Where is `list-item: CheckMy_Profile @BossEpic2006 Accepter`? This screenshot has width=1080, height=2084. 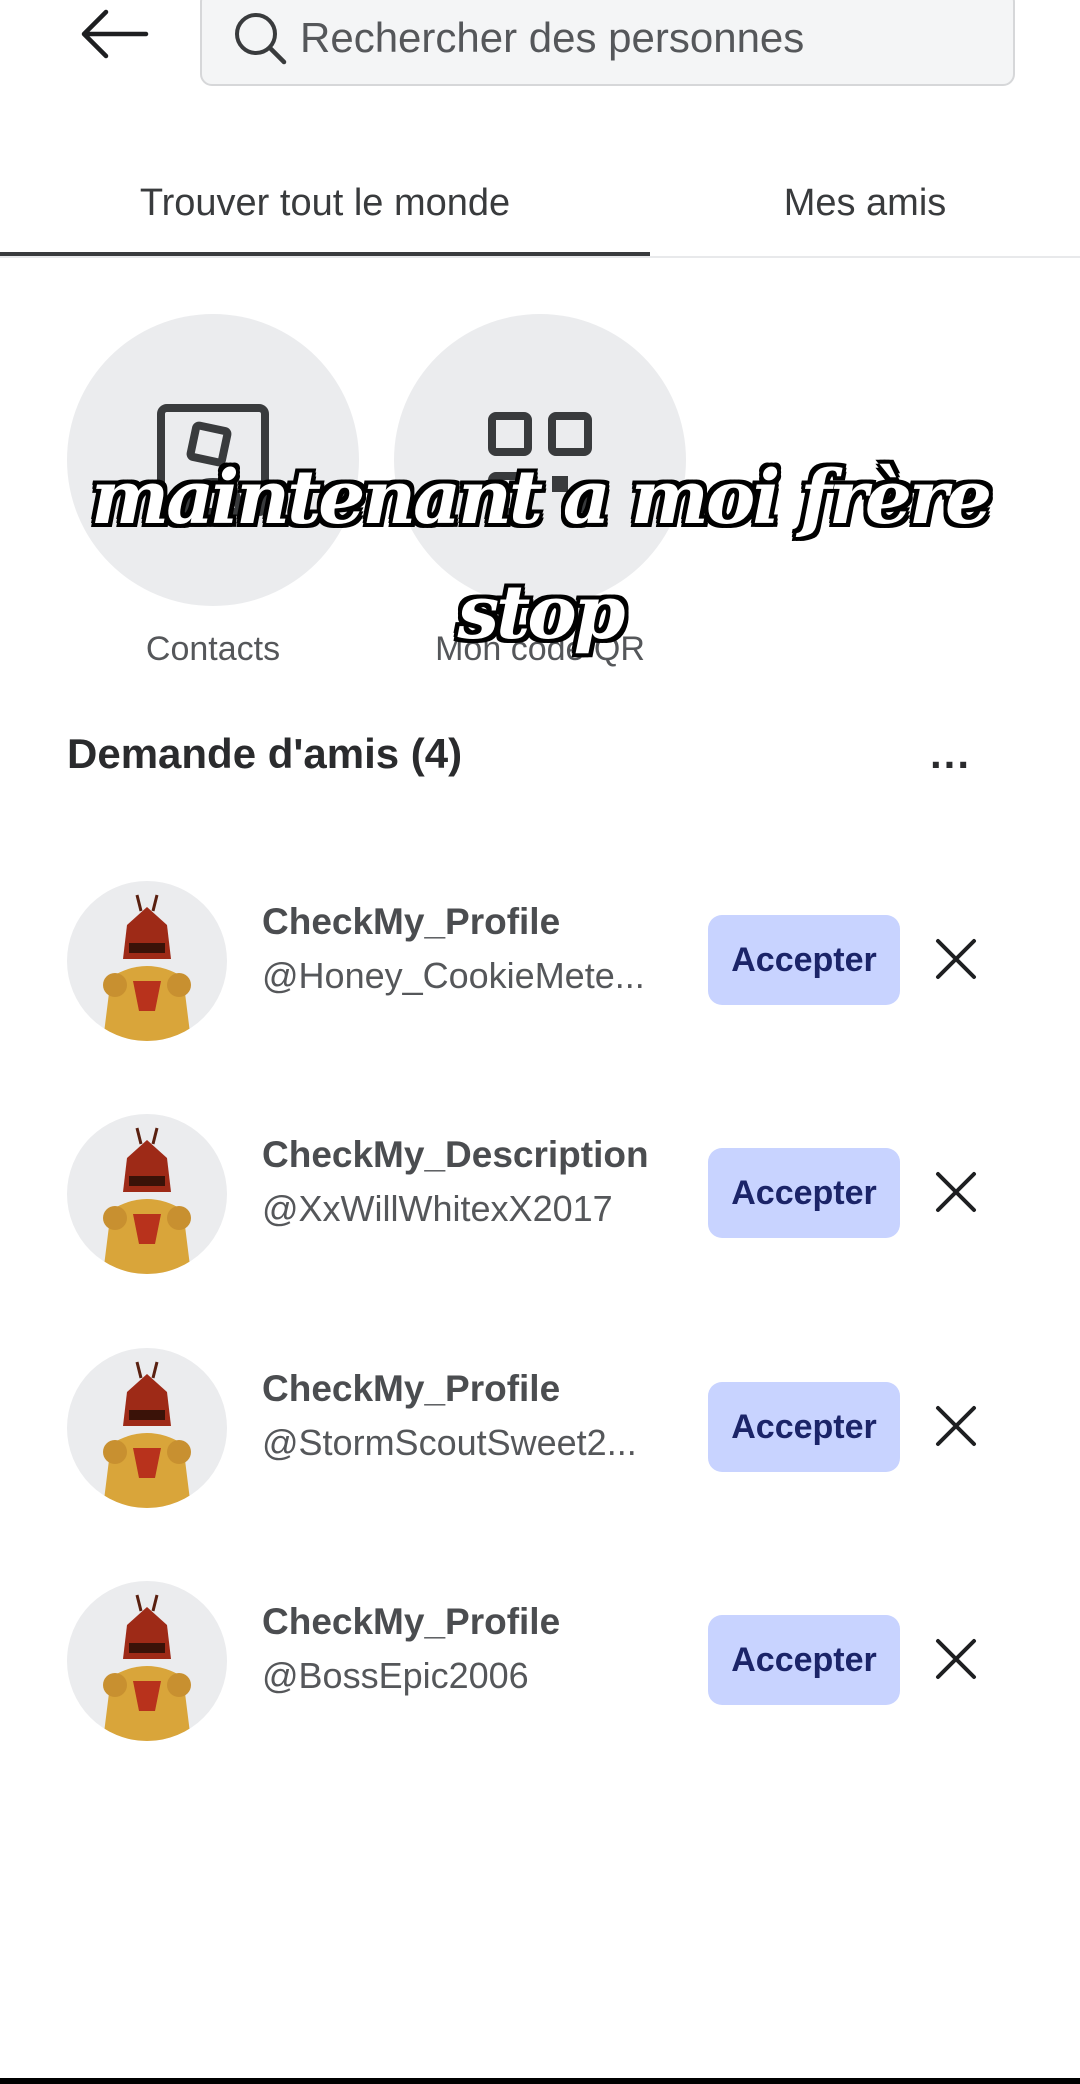
list-item: CheckMy_Profile @BossEpic2006 Accepter is located at coordinates (540, 1666).